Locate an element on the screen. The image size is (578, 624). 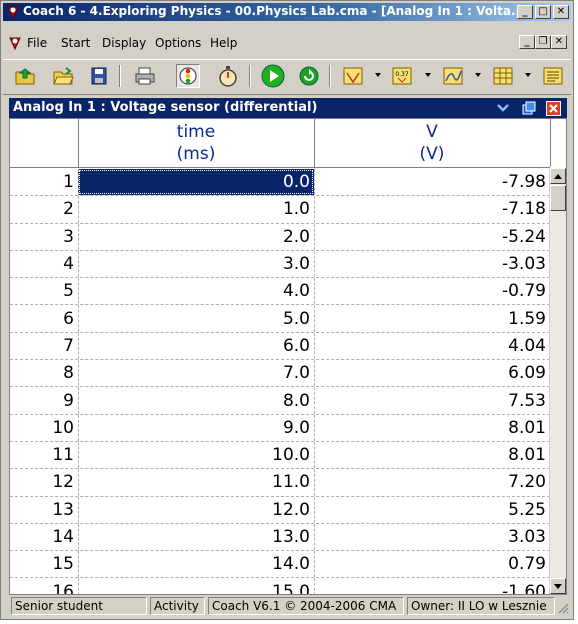
document-system-menu-icon is located at coordinates (15, 43).